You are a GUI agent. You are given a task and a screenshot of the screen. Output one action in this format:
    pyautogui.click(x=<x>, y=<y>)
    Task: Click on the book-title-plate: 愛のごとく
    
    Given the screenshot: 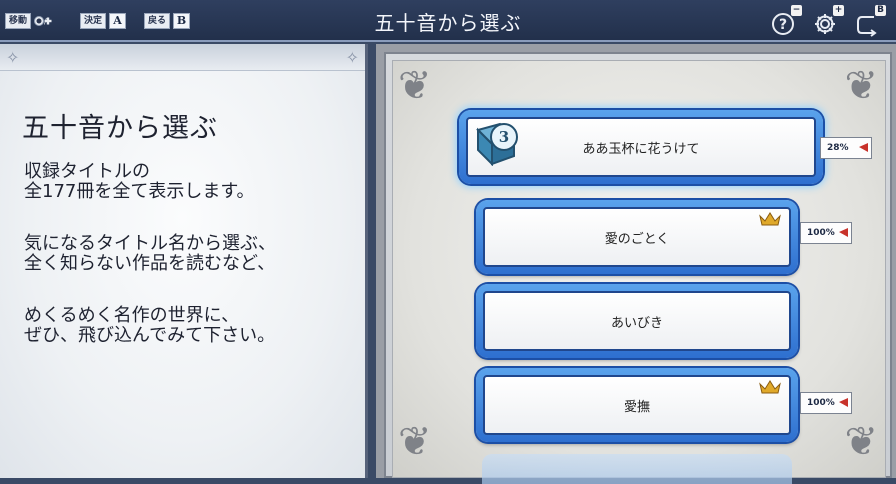 What is the action you would take?
    pyautogui.click(x=637, y=237)
    